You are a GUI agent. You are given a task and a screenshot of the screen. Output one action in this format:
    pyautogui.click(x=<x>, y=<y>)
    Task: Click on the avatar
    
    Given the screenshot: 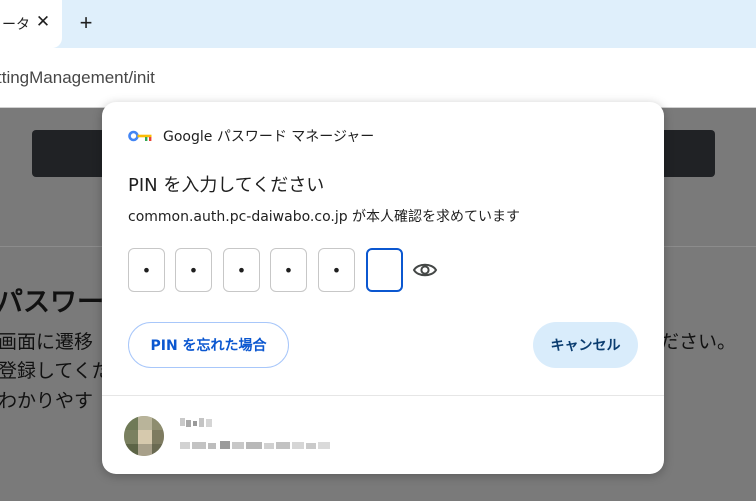 What is the action you would take?
    pyautogui.click(x=144, y=436)
    